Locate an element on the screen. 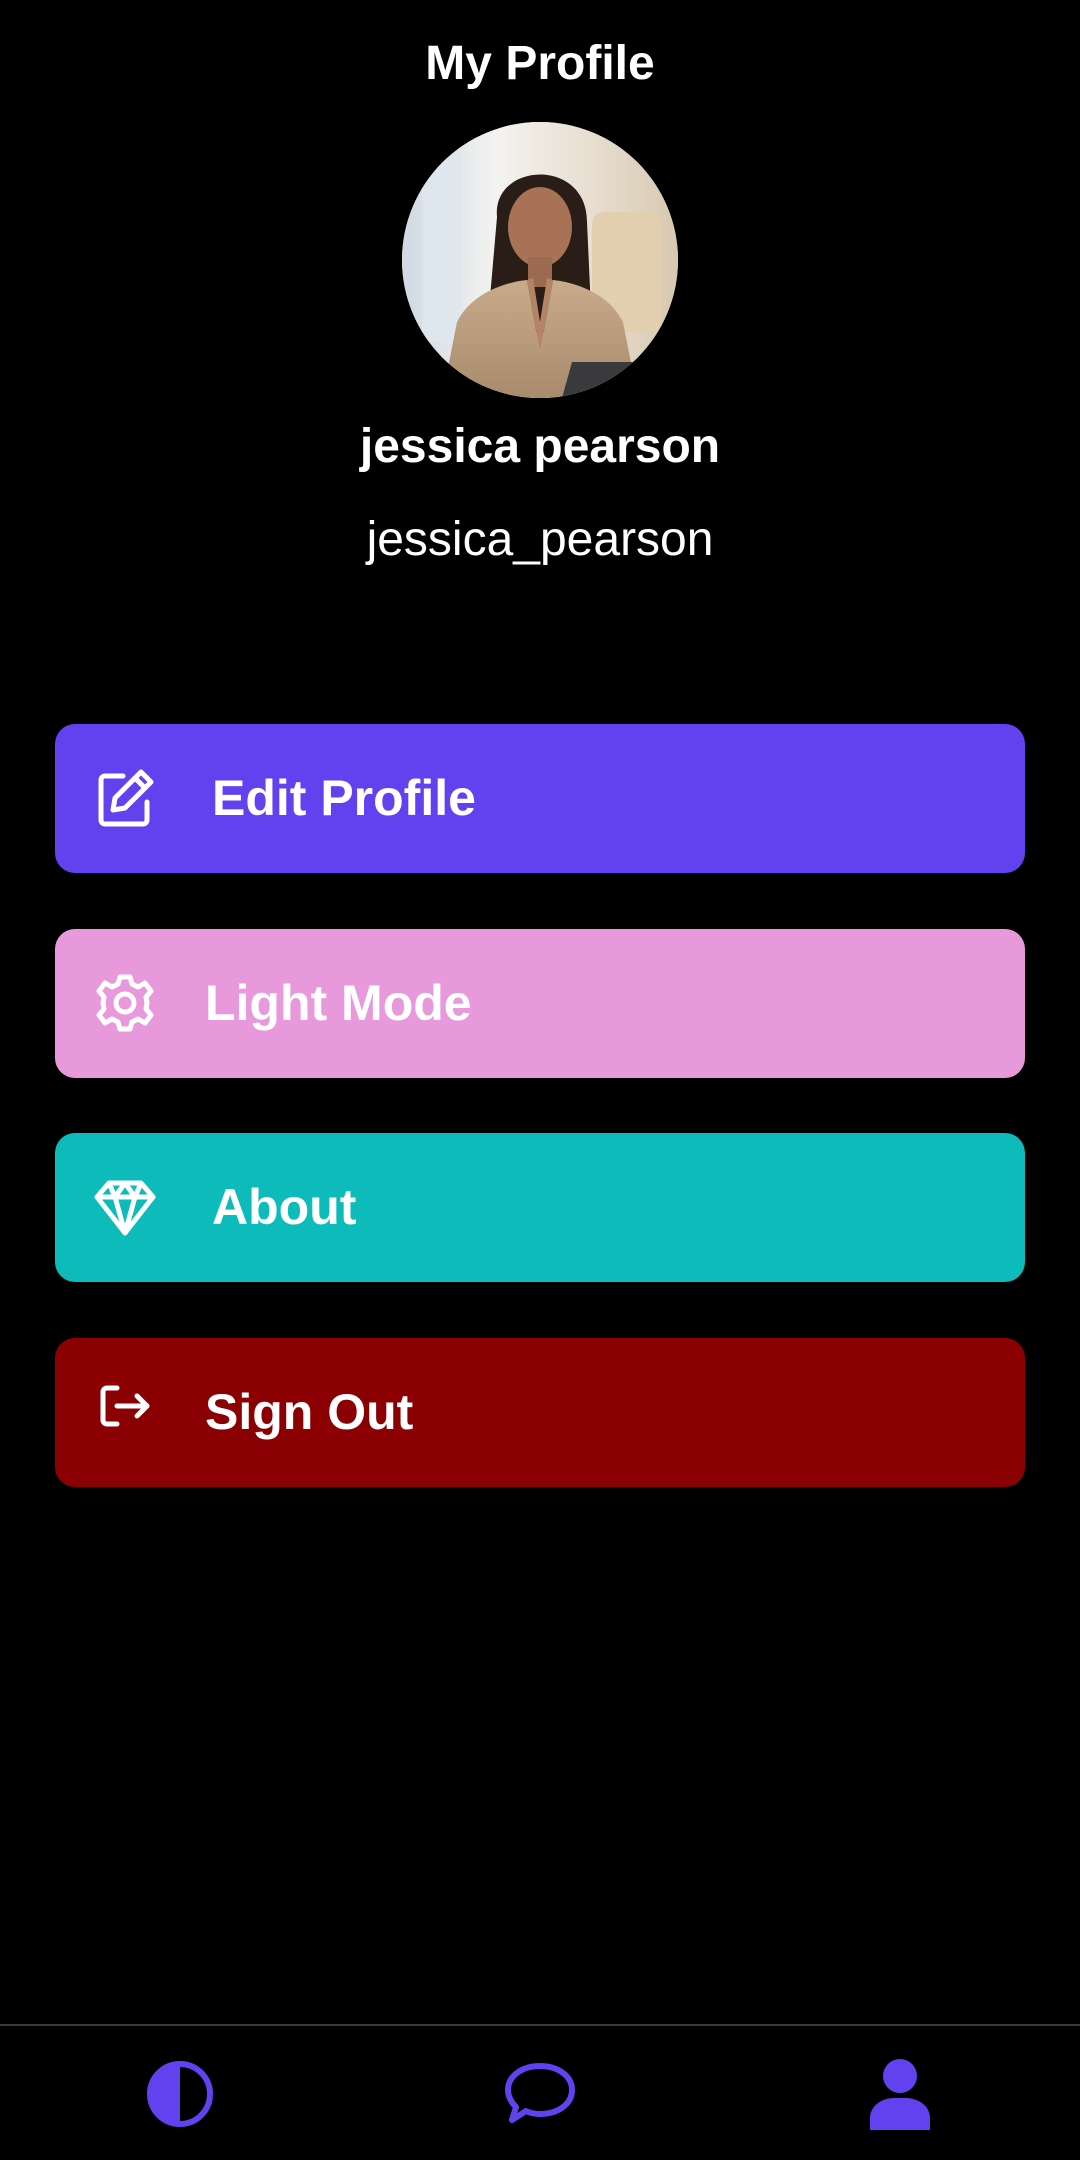  sign-out-button: Sign Out is located at coordinates (540, 1412).